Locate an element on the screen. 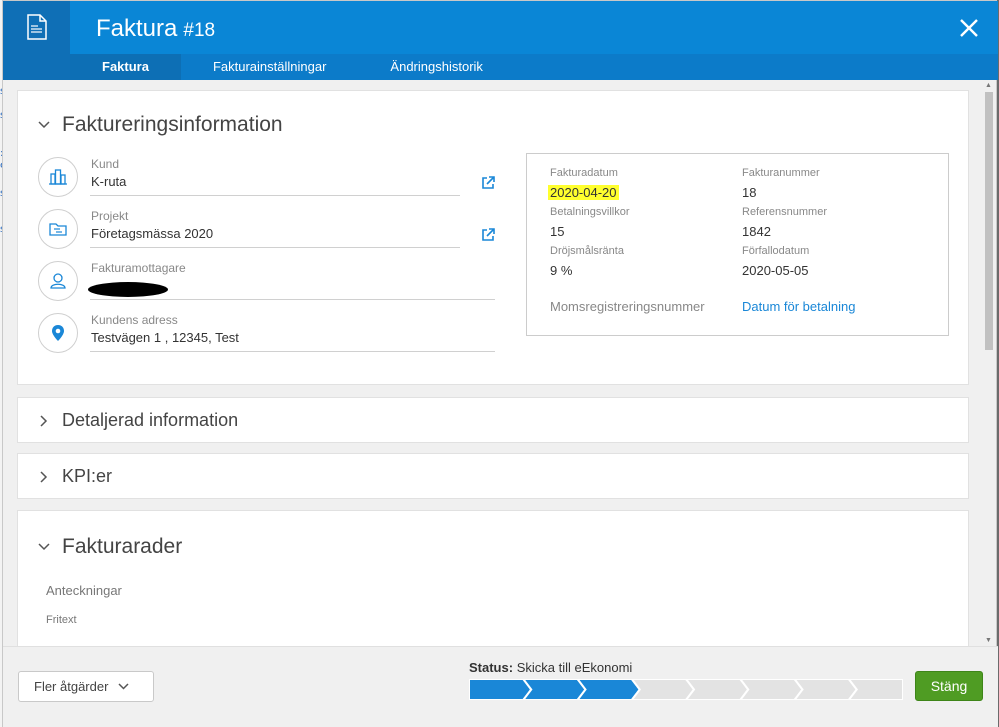 This screenshot has width=999, height=727. close-button: Stäng is located at coordinates (949, 686).